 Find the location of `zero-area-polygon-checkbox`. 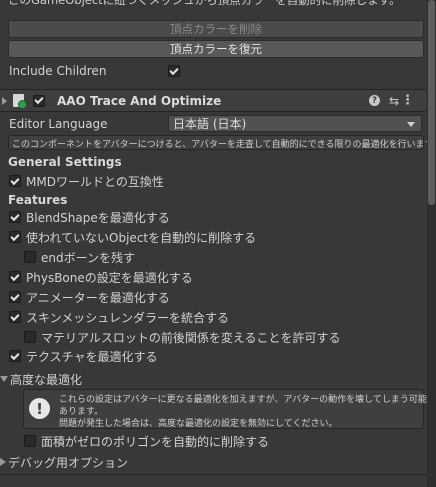

zero-area-polygon-checkbox is located at coordinates (30, 441).